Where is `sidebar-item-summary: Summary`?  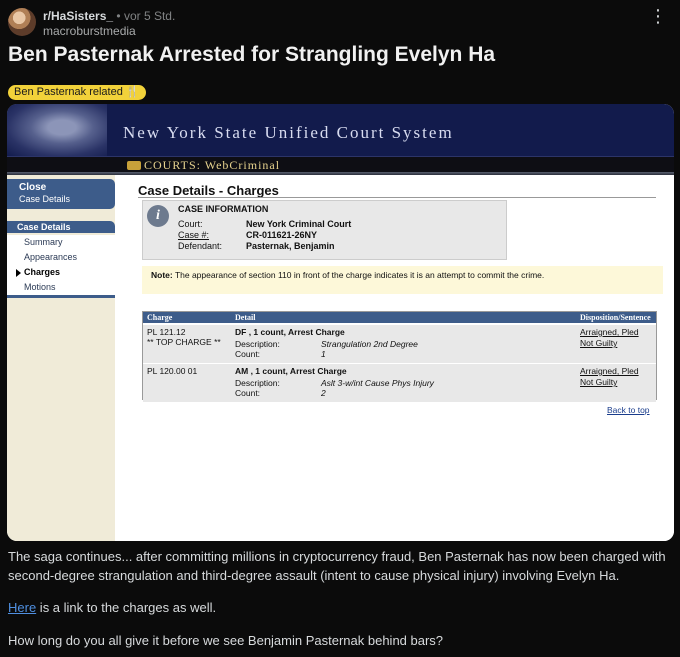
sidebar-item-summary: Summary is located at coordinates (43, 242).